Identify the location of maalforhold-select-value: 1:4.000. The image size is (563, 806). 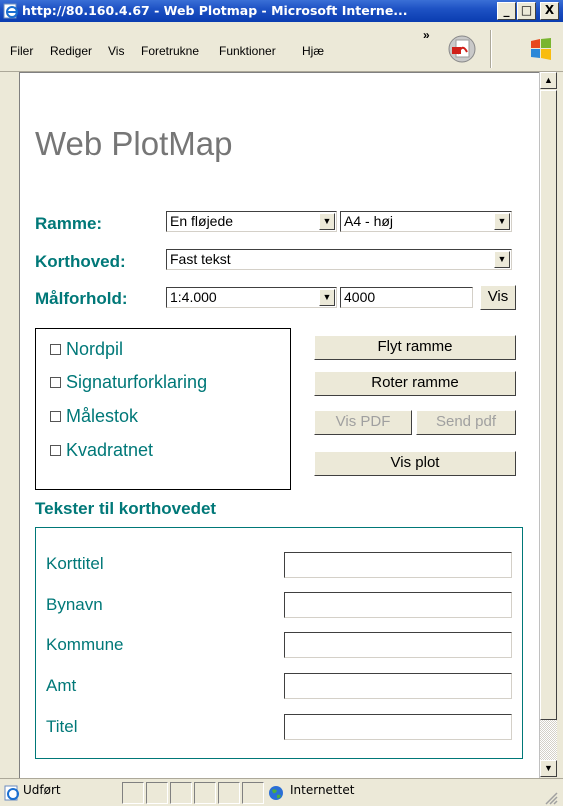
(193, 297).